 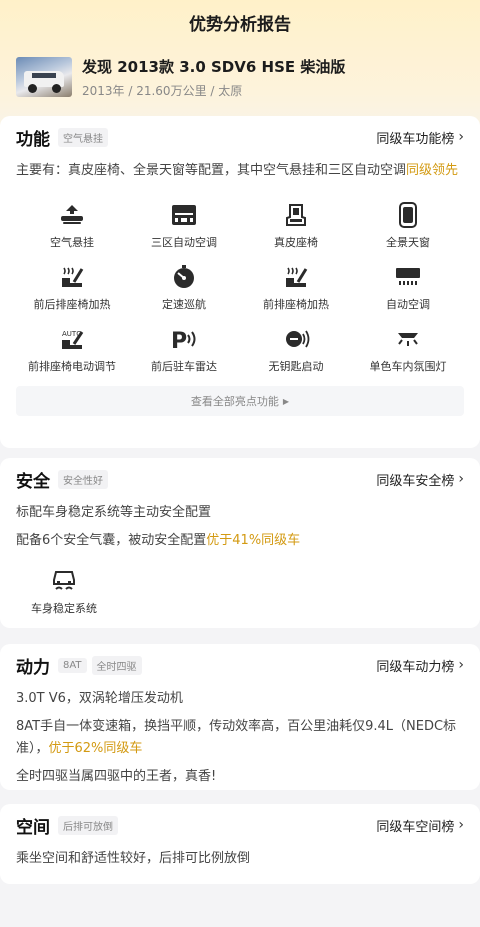 I want to click on feature-item: 前后排座椅加热, so click(x=72, y=290).